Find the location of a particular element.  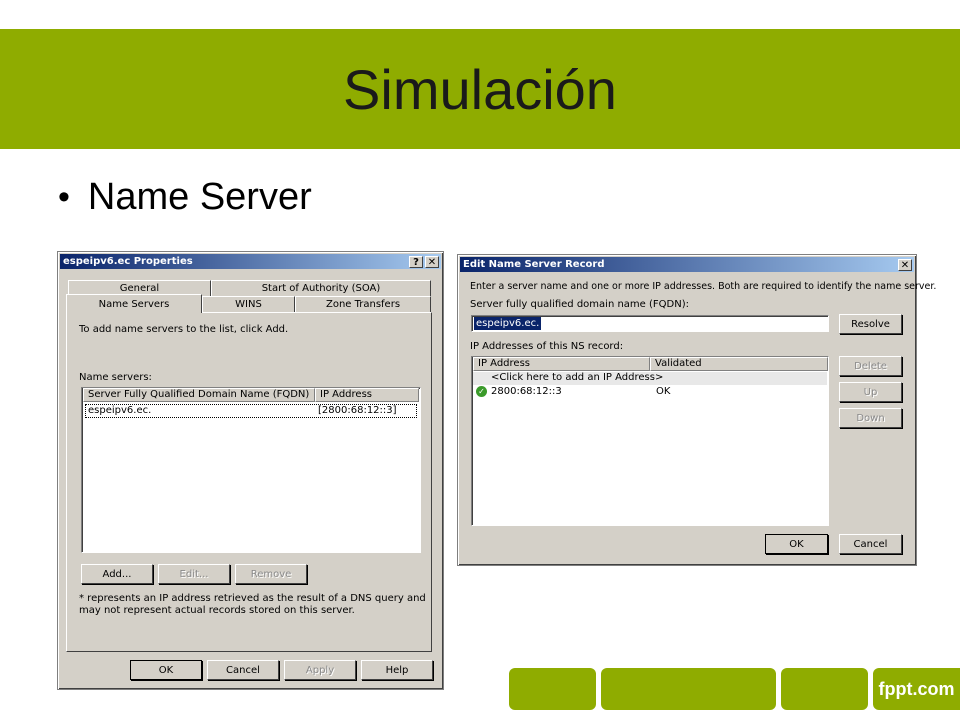

footer-brand-text: fppt.com is located at coordinates (916, 688).